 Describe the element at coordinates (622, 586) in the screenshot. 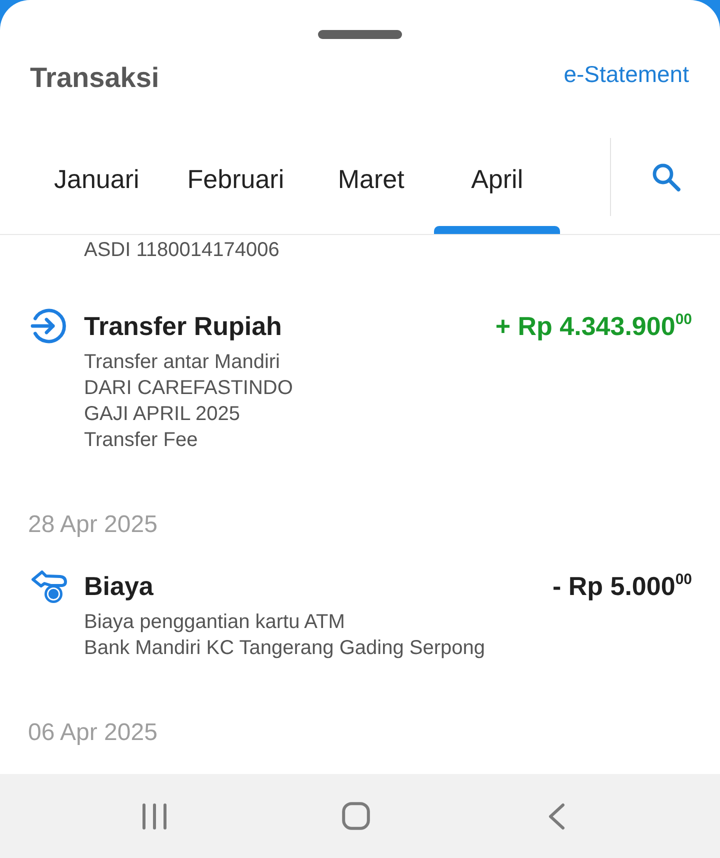

I see `transaction-amount: - Rp 5.000$^{00}$` at that location.